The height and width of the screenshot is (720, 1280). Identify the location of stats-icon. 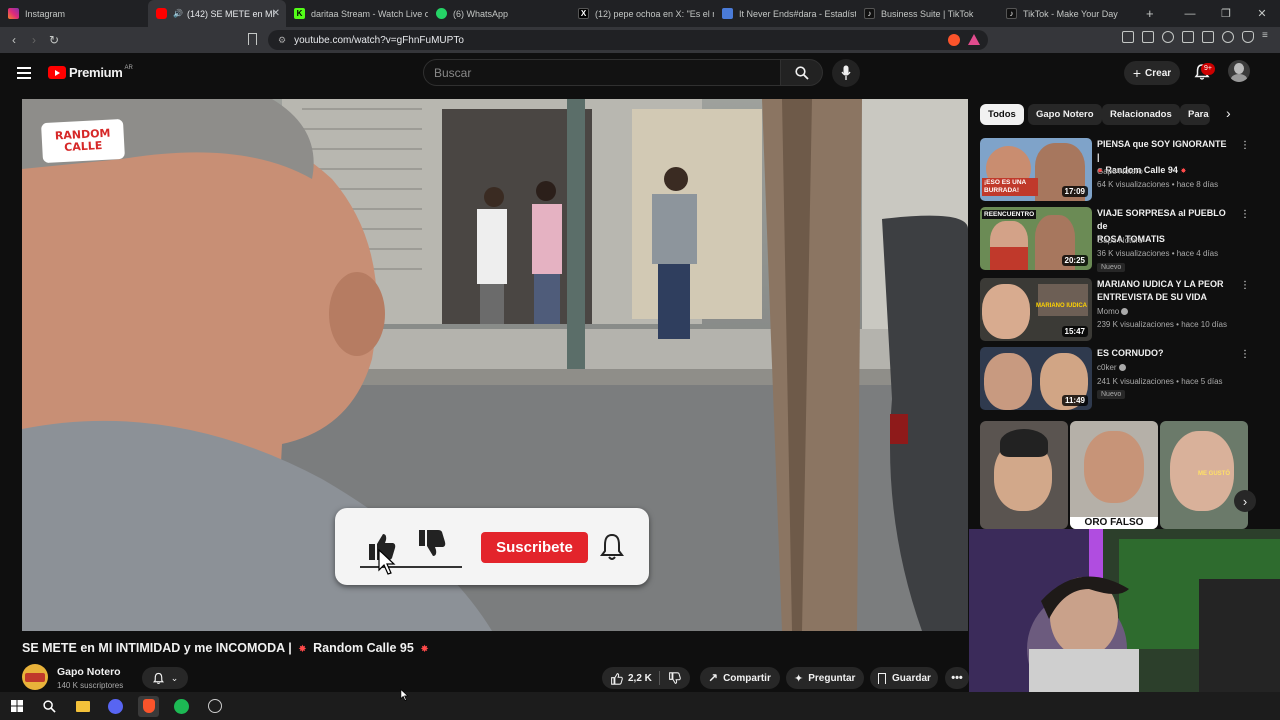
(727, 13).